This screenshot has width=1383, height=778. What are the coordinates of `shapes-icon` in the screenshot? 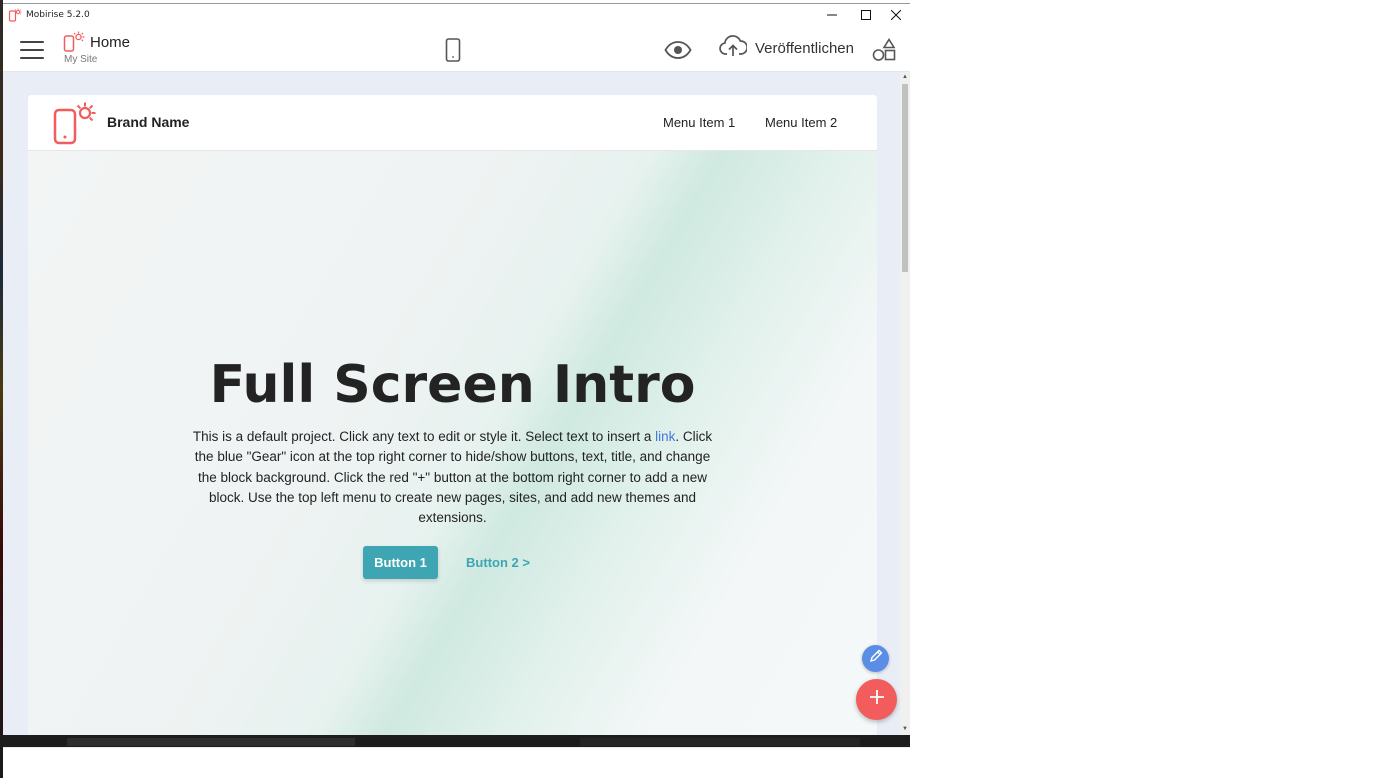 It's located at (884, 50).